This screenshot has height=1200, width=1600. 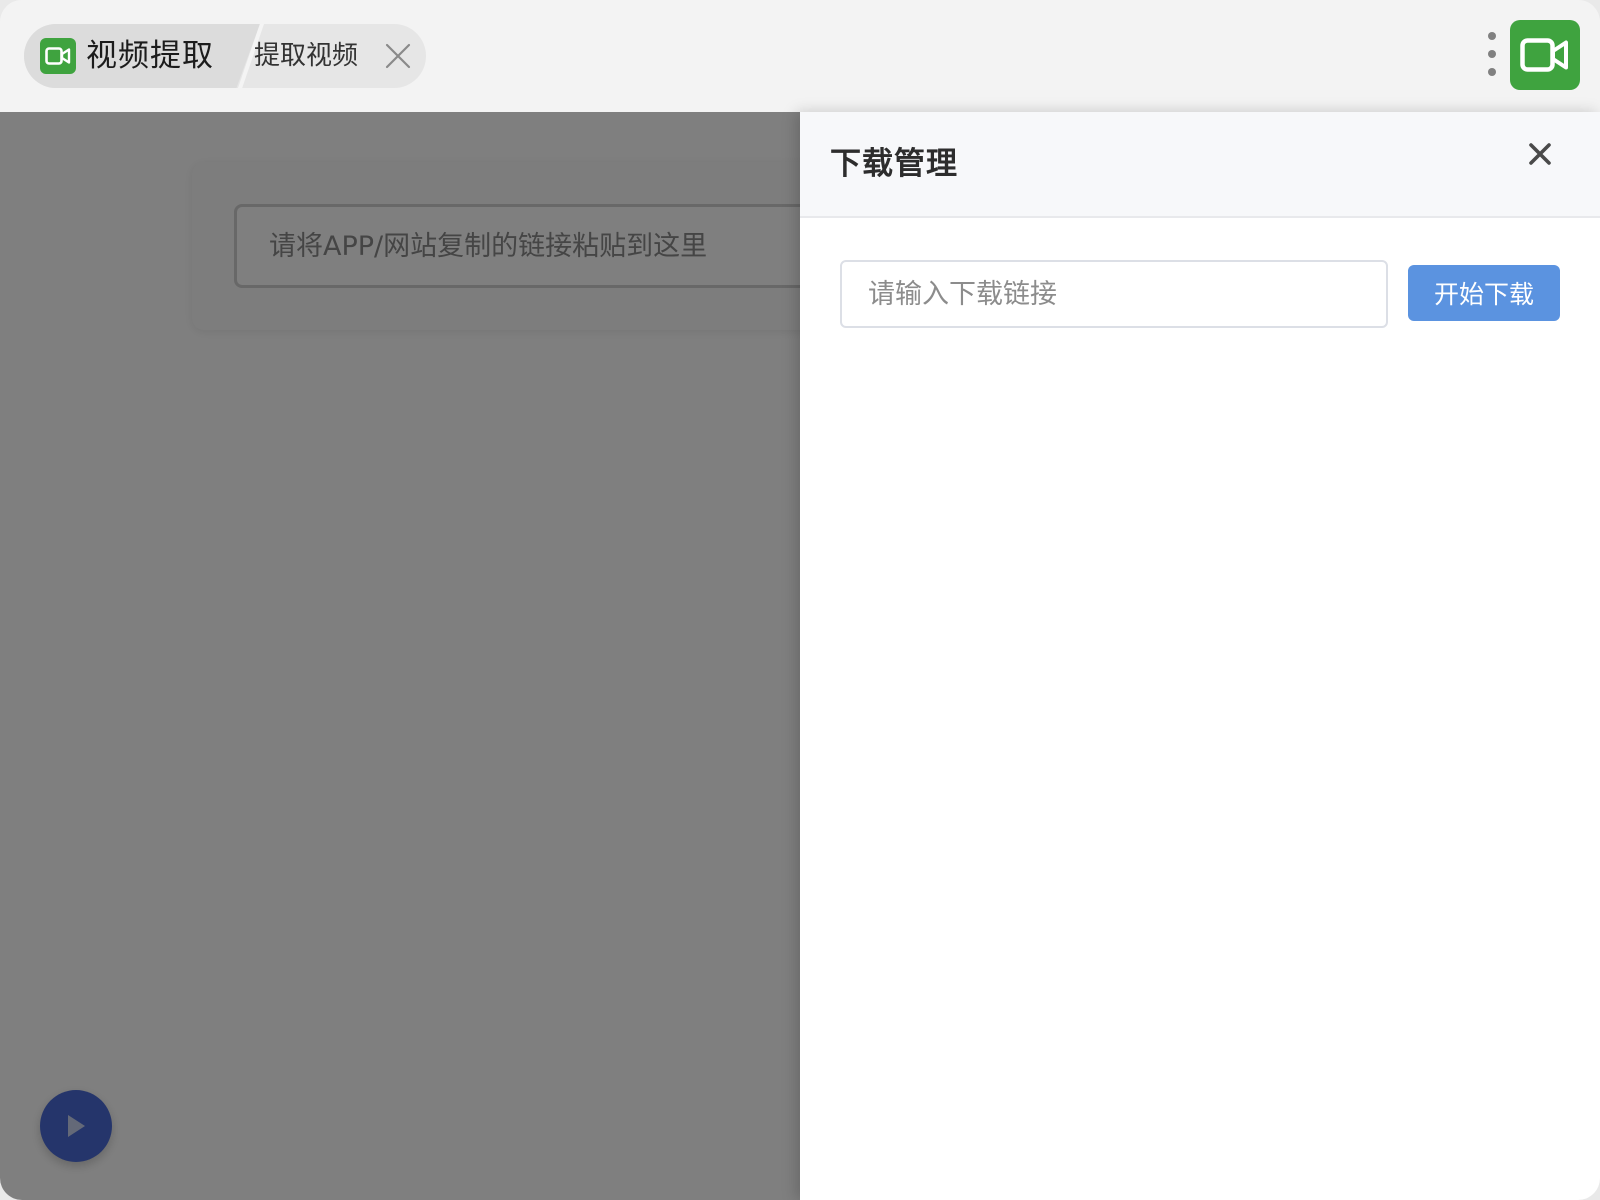 I want to click on drawer-title: 下载管理, so click(x=894, y=164).